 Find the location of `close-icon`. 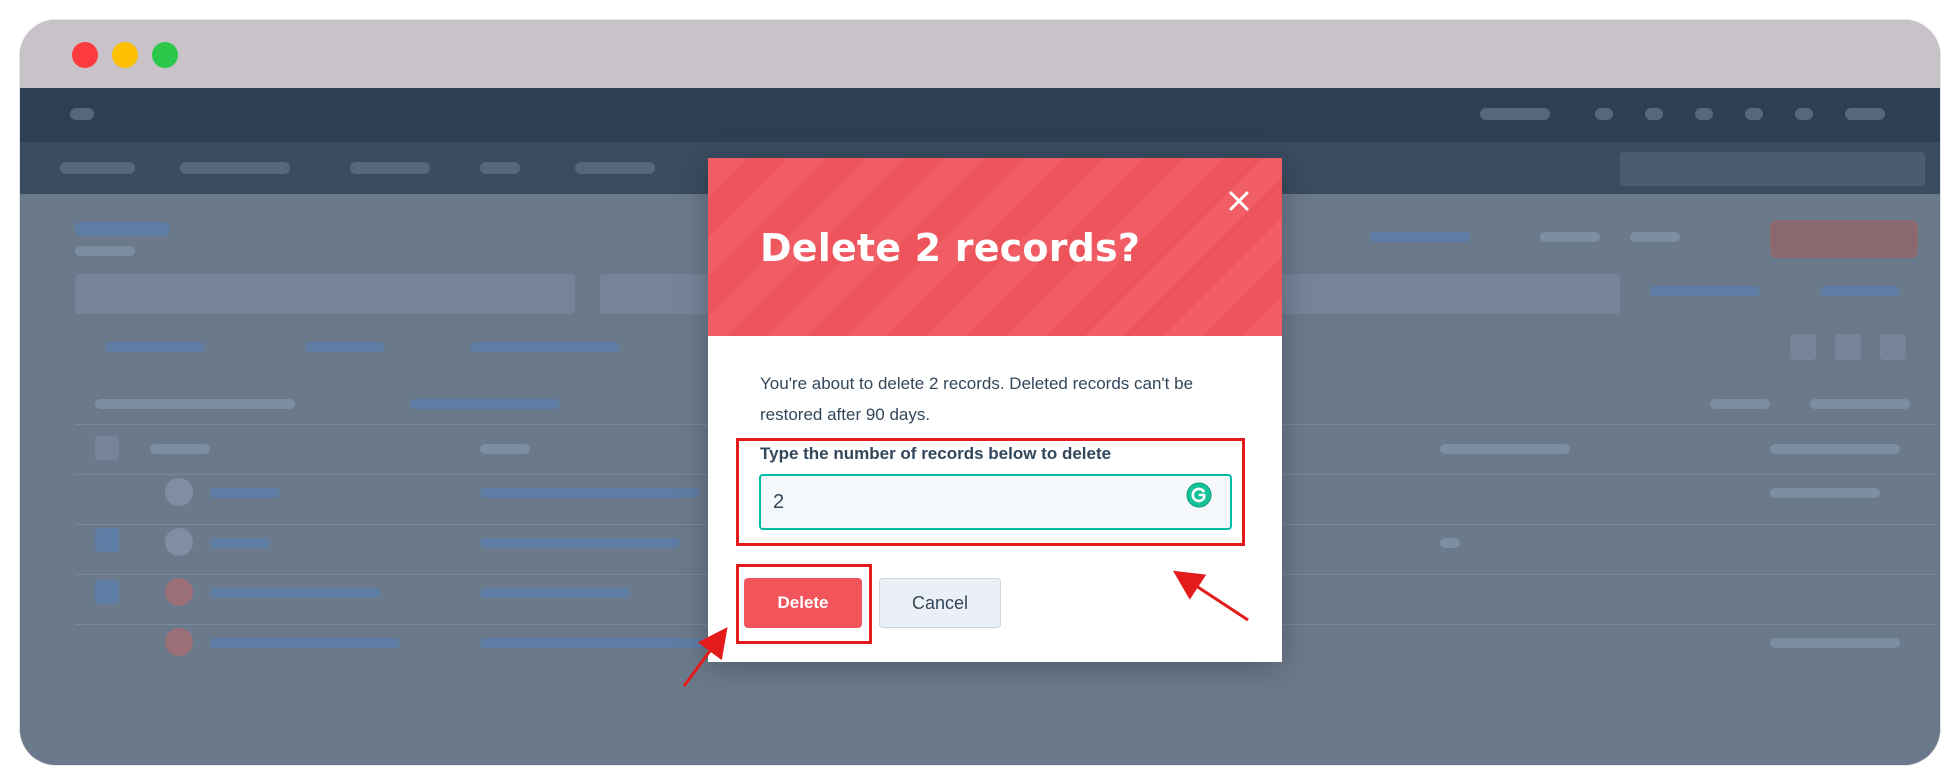

close-icon is located at coordinates (1239, 201).